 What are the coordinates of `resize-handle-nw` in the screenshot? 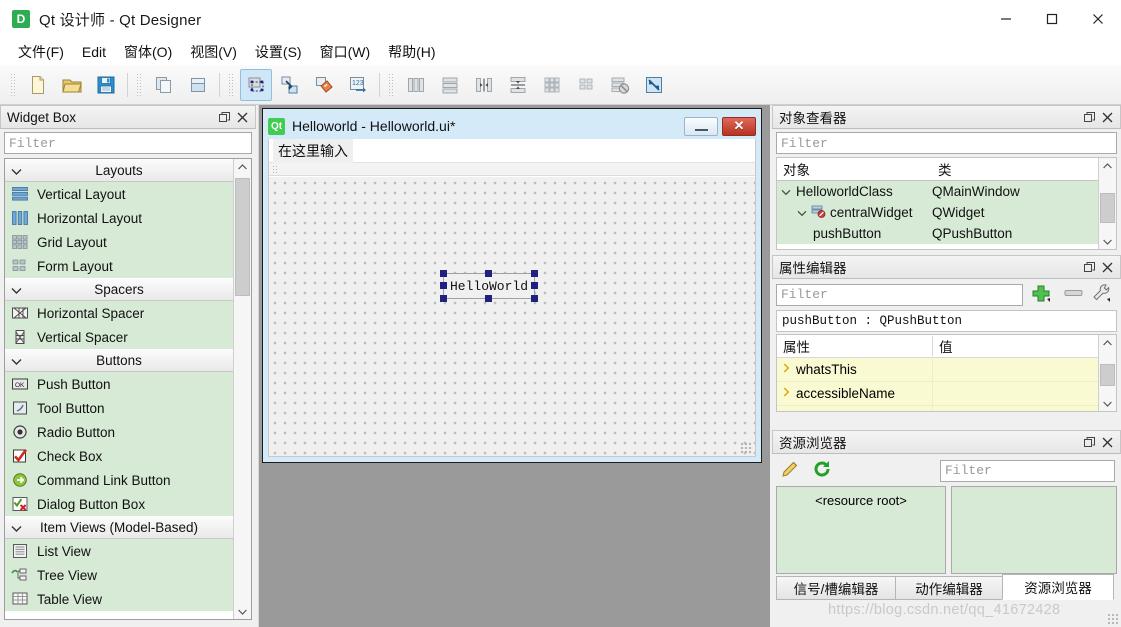 It's located at (443, 273).